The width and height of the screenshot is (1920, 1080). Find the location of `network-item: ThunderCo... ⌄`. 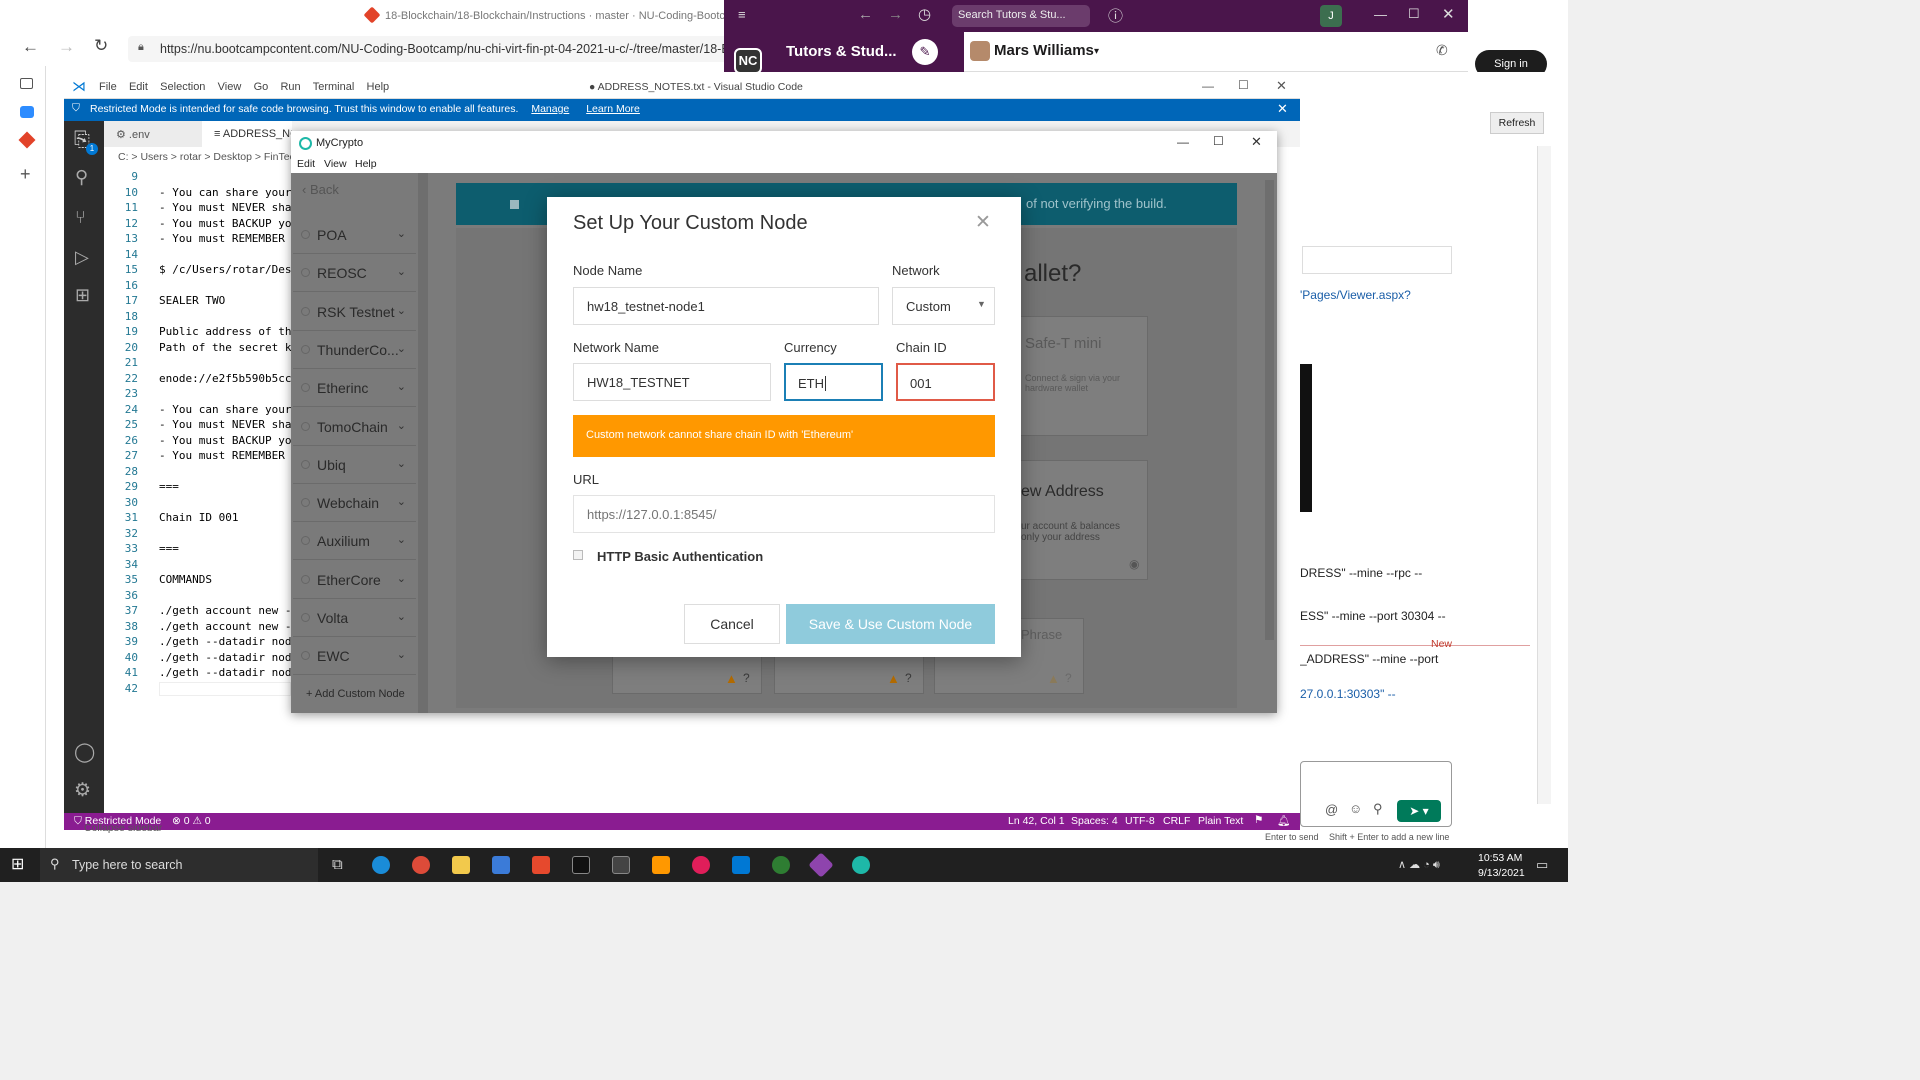

network-item: ThunderCo... ⌄ is located at coordinates (354, 350).